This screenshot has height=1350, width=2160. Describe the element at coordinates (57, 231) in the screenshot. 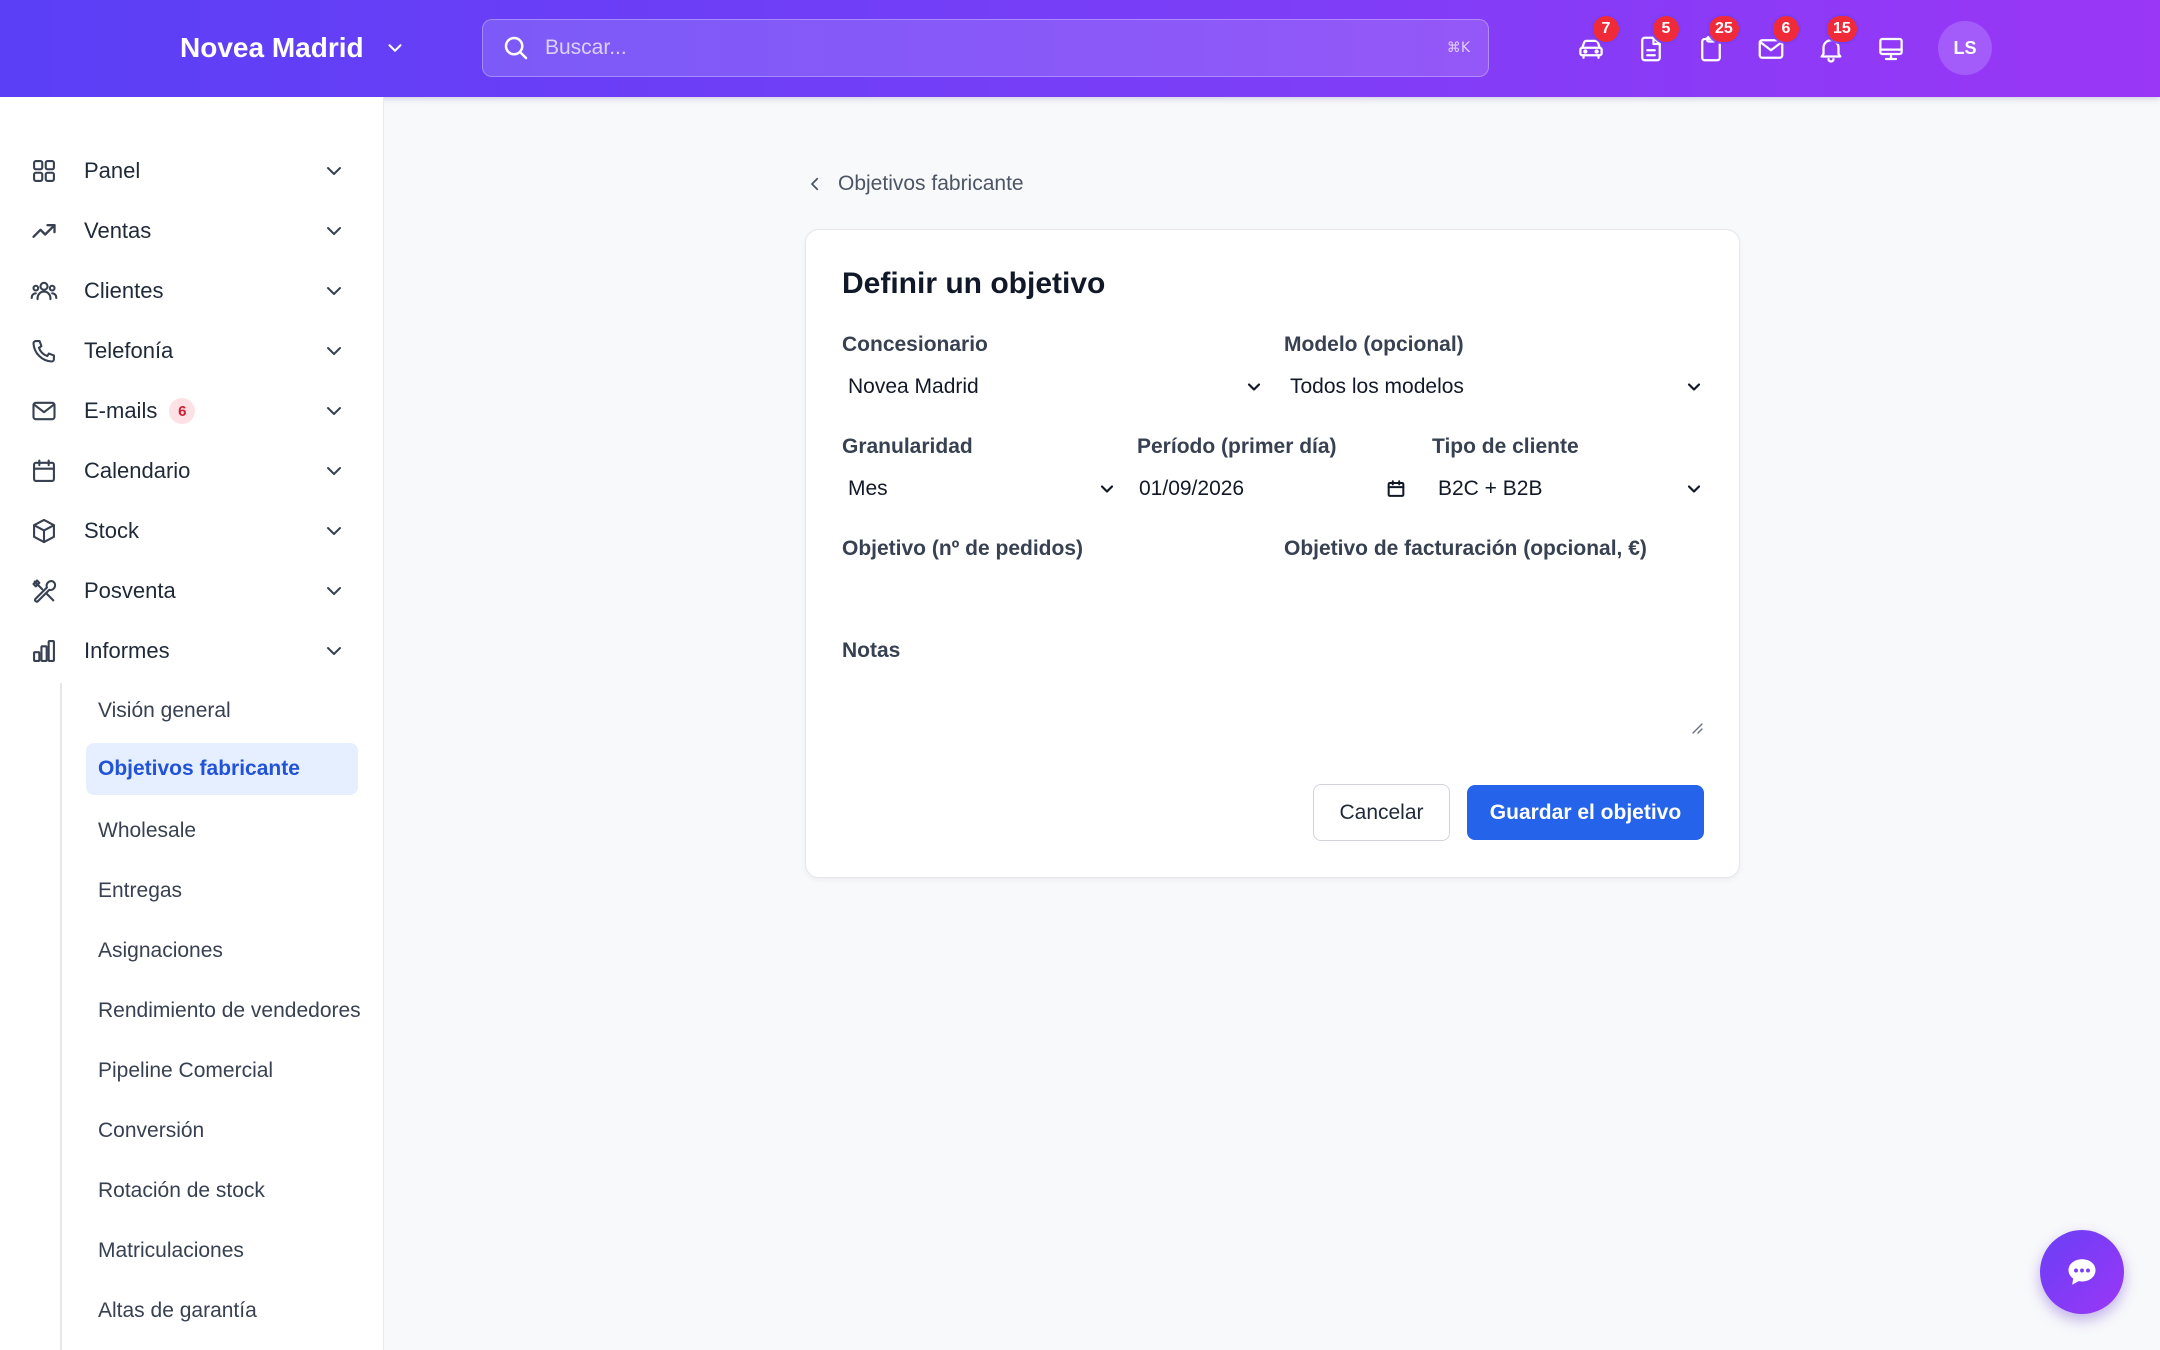

I see `trend-up-icon` at that location.